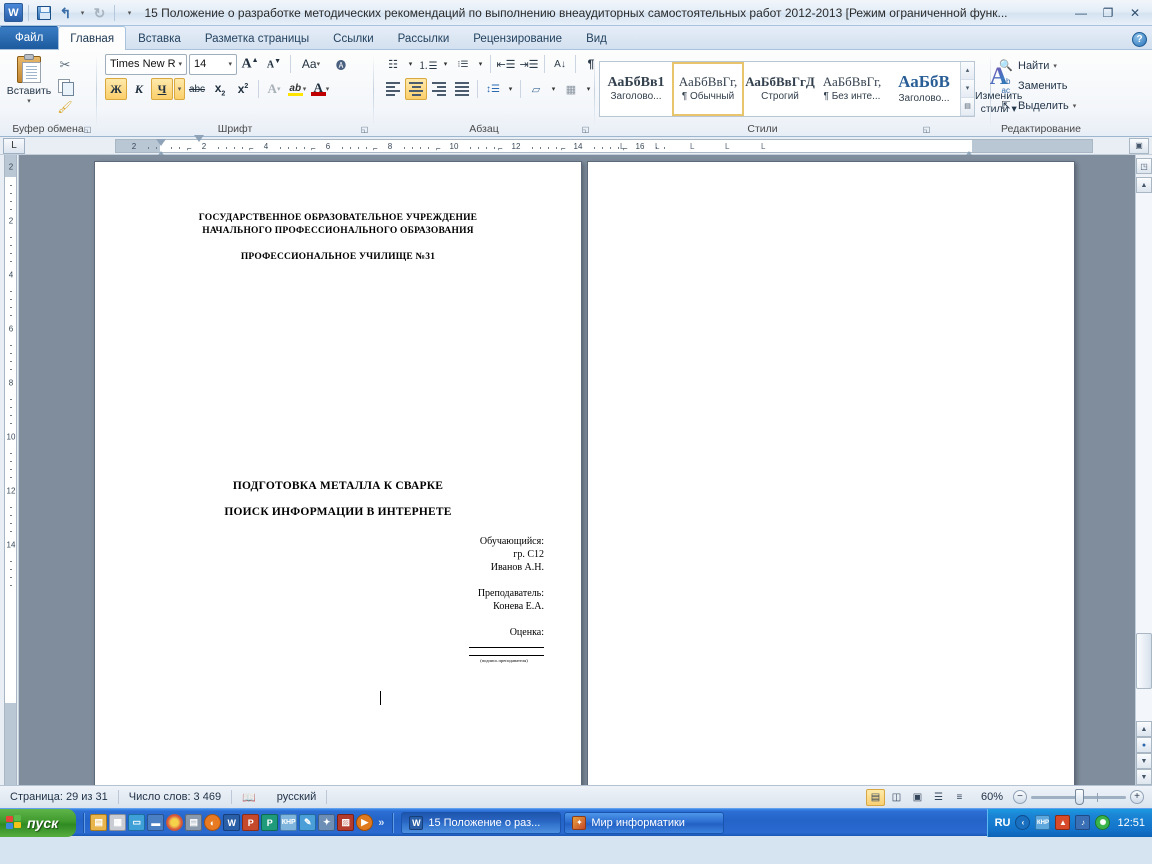  Describe the element at coordinates (43, 12) in the screenshot. I see `save-button` at that location.